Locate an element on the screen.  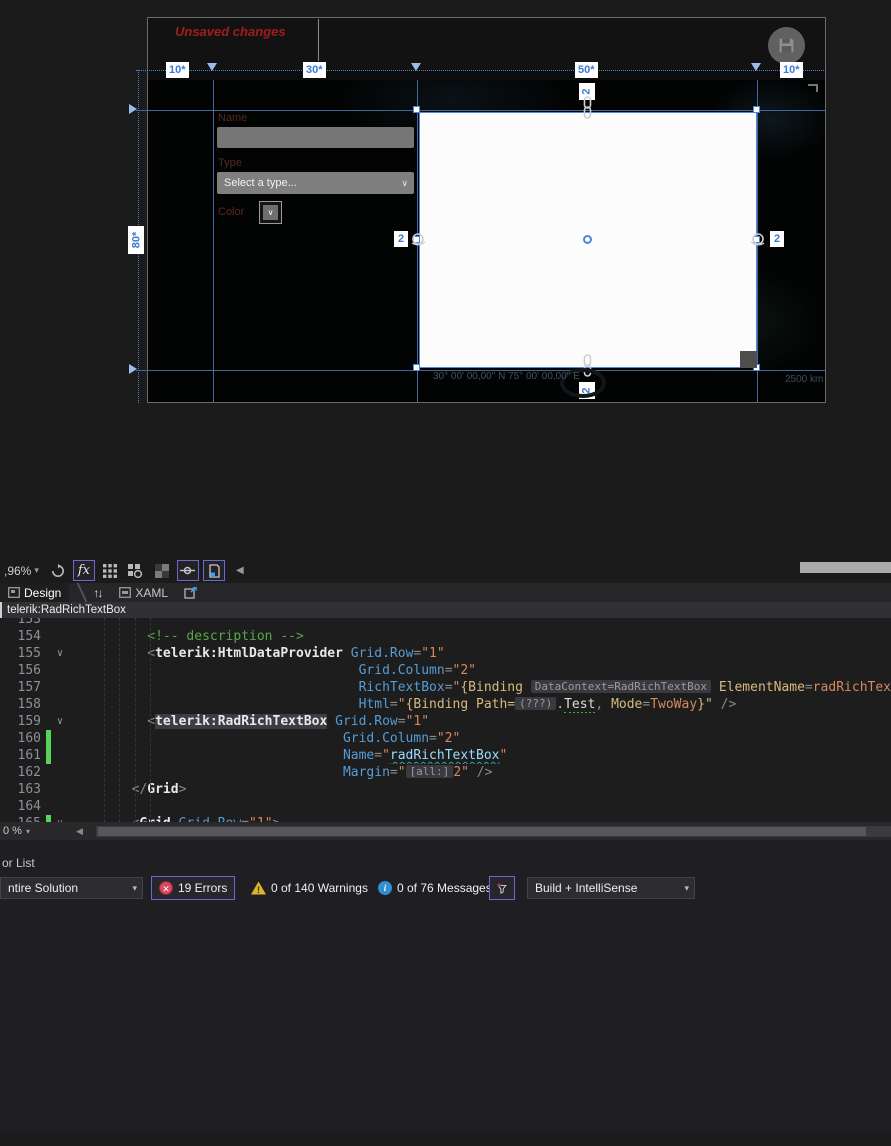
swap-panes-button: ↑↓ is located at coordinates (97, 593).